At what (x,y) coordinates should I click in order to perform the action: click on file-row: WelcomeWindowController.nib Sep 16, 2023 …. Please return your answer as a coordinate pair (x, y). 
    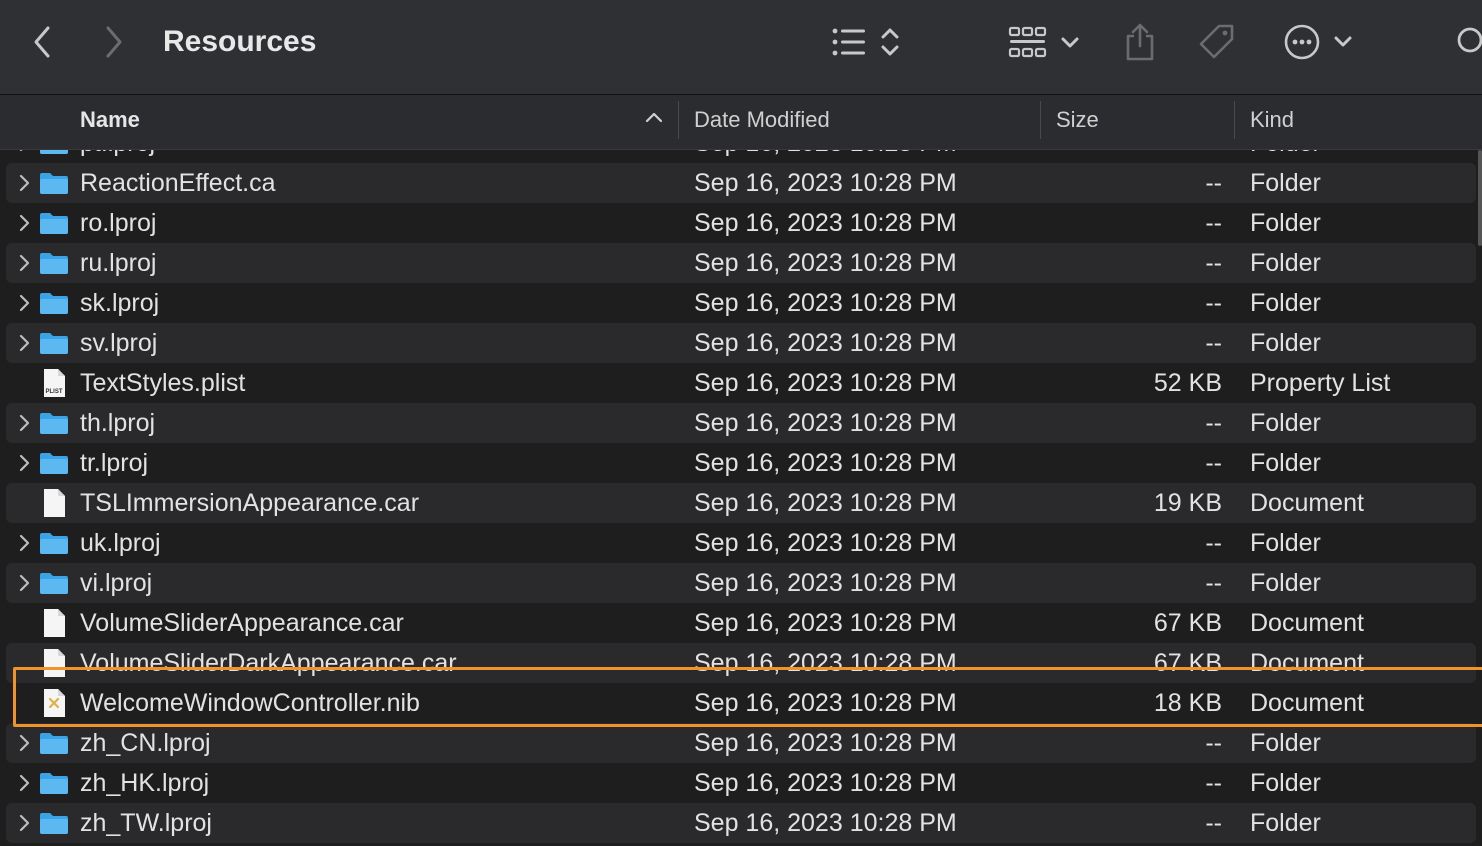
    Looking at the image, I should click on (741, 703).